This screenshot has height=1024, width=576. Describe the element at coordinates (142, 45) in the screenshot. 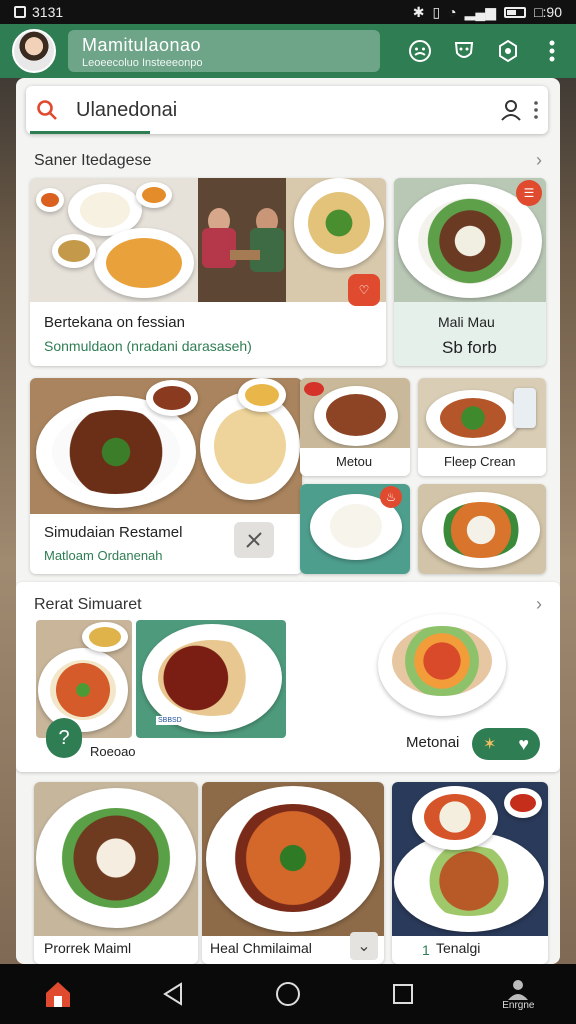

I see `app-title: Mamitulaonao` at that location.